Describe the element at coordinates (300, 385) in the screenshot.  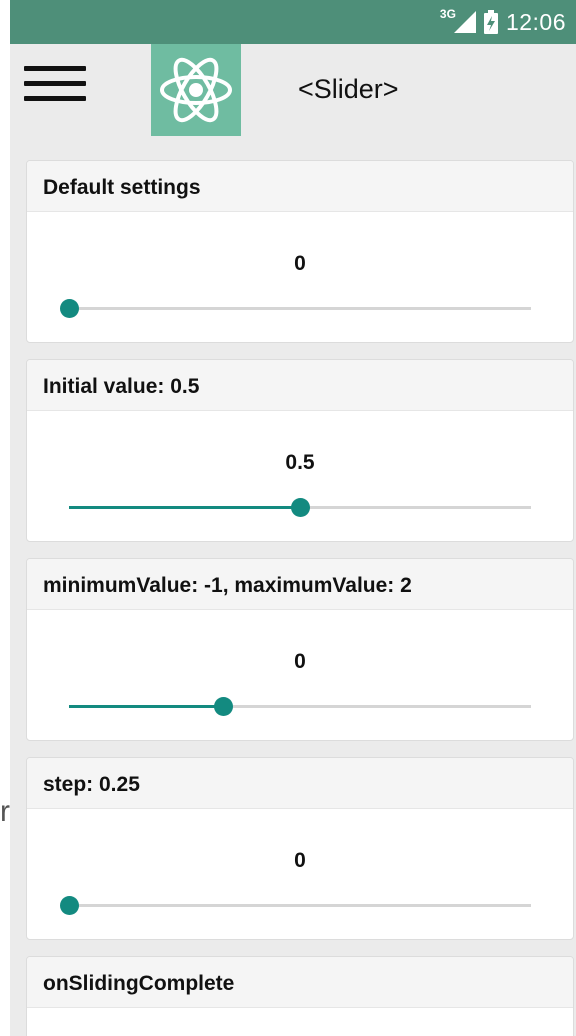
I see `card-title: Initial value: 0.5` at that location.